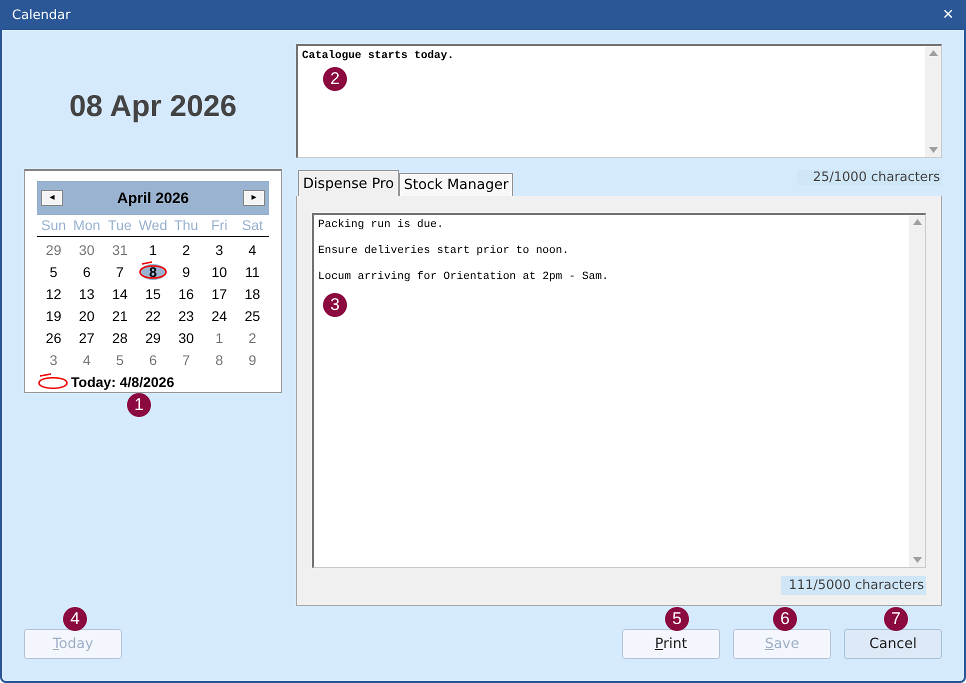 The height and width of the screenshot is (683, 966). Describe the element at coordinates (948, 15) in the screenshot. I see `close-button: ✕` at that location.